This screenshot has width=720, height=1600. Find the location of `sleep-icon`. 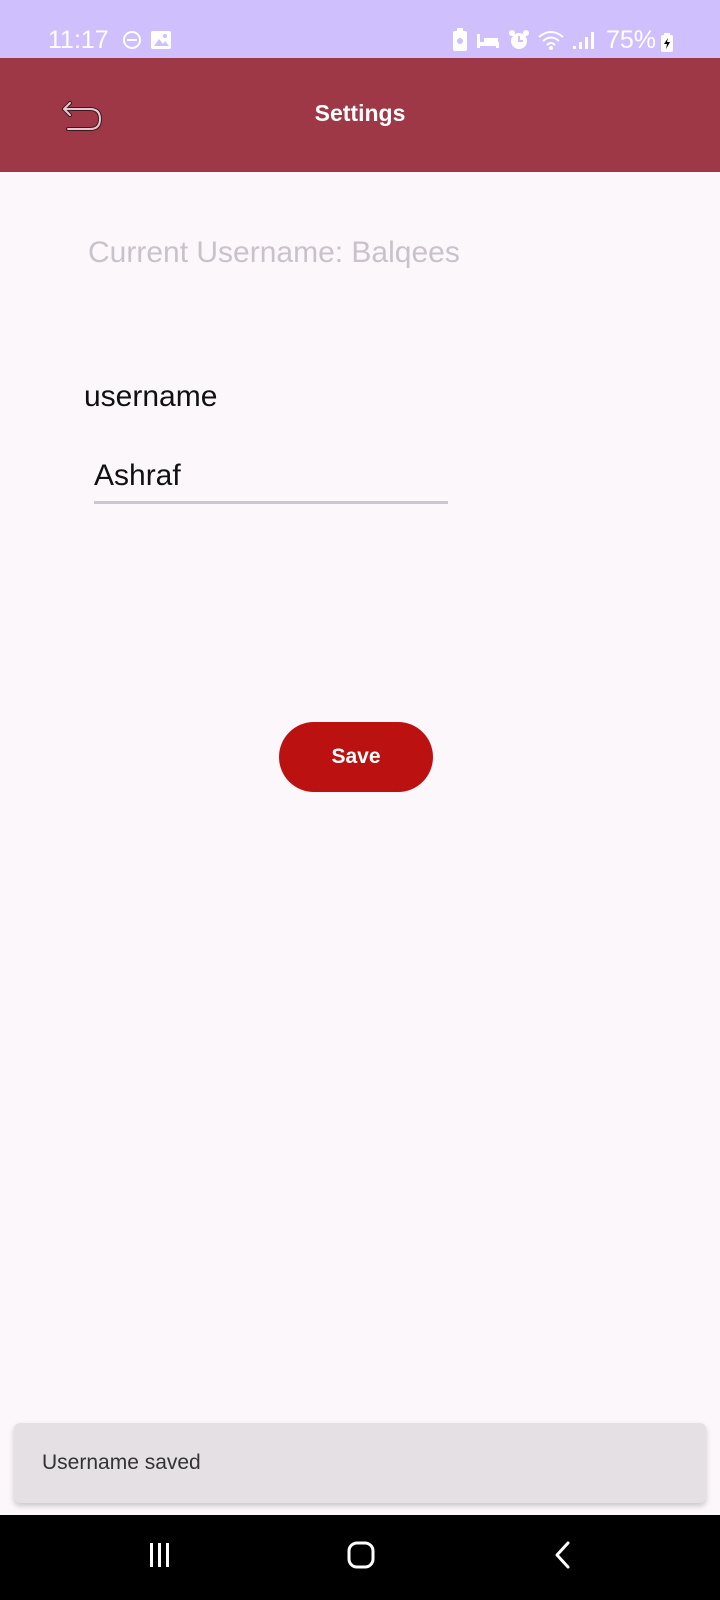

sleep-icon is located at coordinates (488, 42).